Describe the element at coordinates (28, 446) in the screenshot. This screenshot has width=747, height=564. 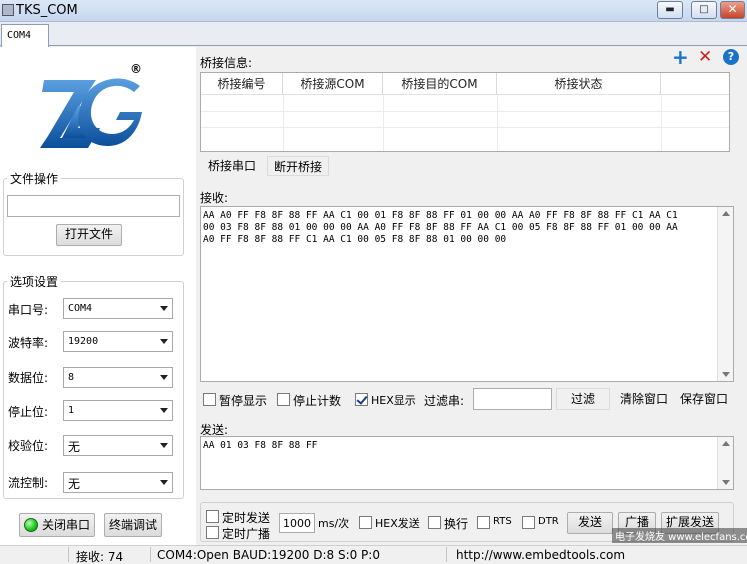
I see `parity-label: 校验位:` at that location.